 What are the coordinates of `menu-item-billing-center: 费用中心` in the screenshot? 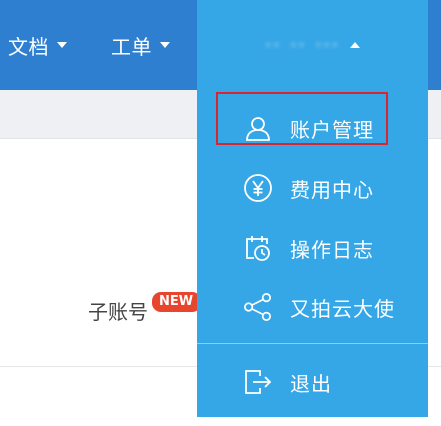 It's located at (312, 188).